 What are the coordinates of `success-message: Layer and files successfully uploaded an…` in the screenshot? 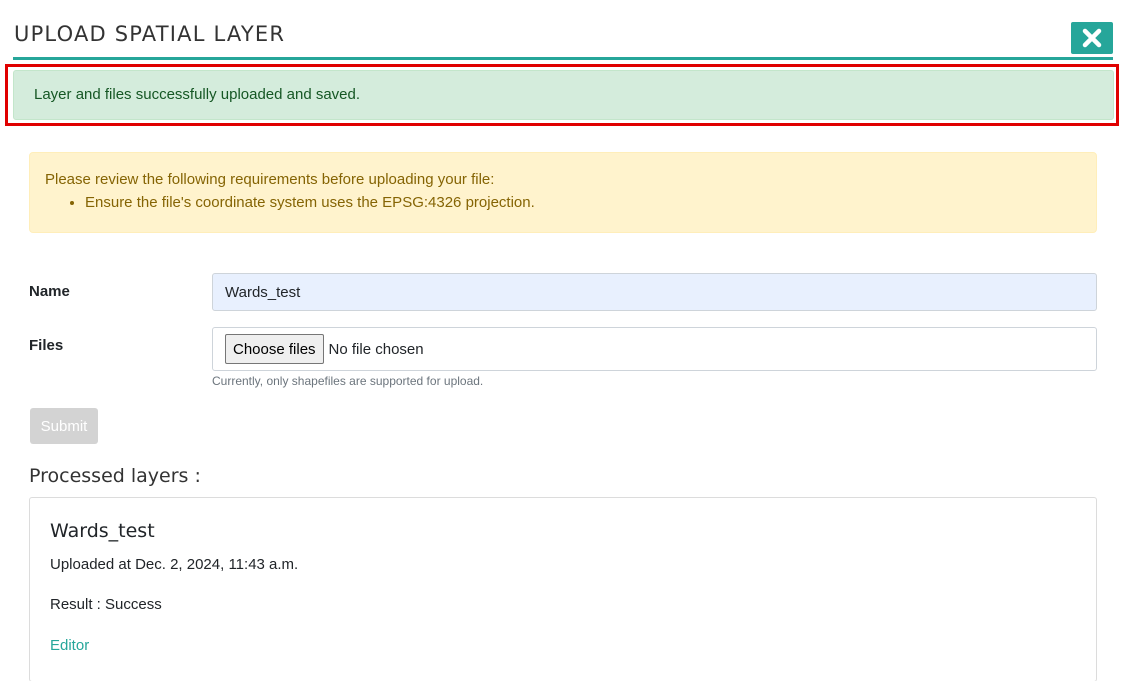 It's located at (197, 94).